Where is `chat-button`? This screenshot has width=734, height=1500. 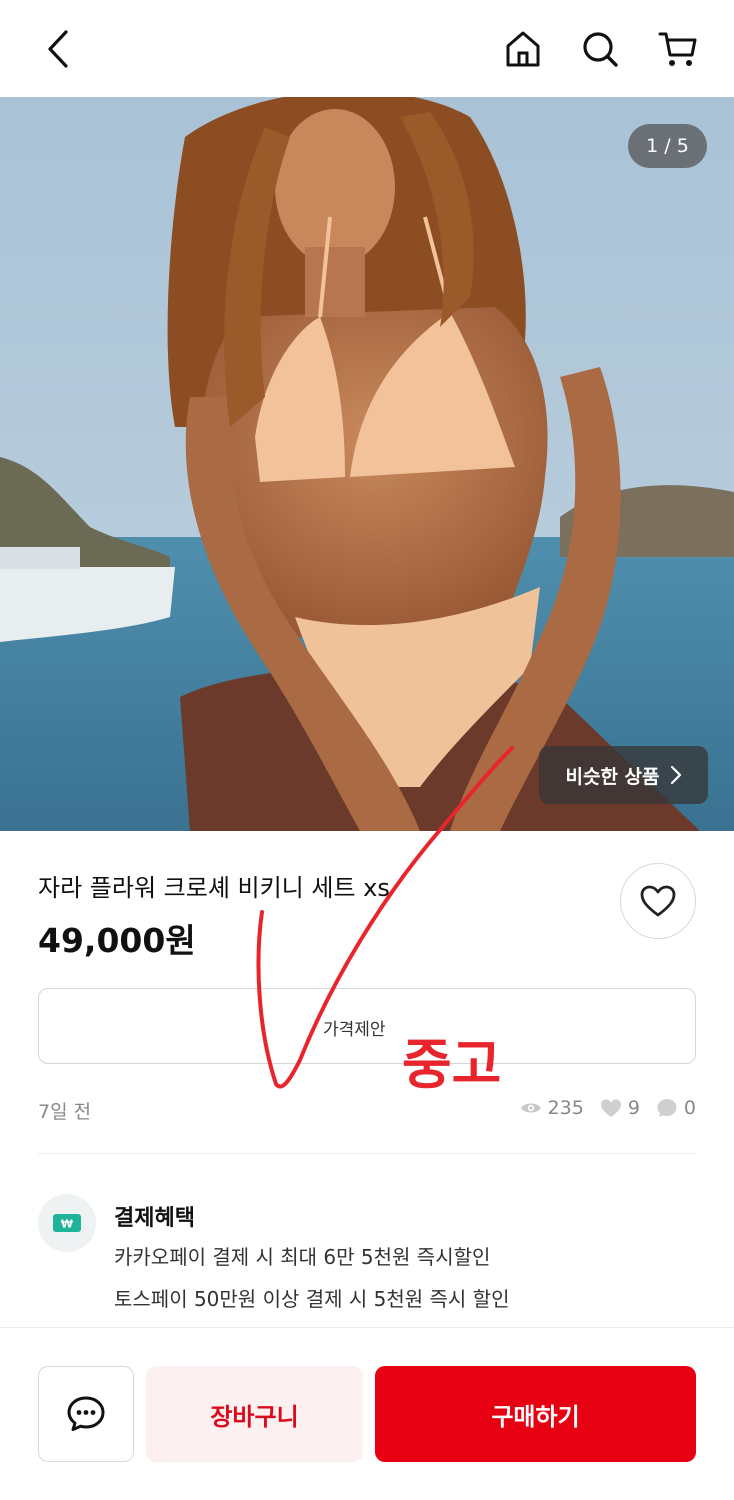 chat-button is located at coordinates (86, 1414).